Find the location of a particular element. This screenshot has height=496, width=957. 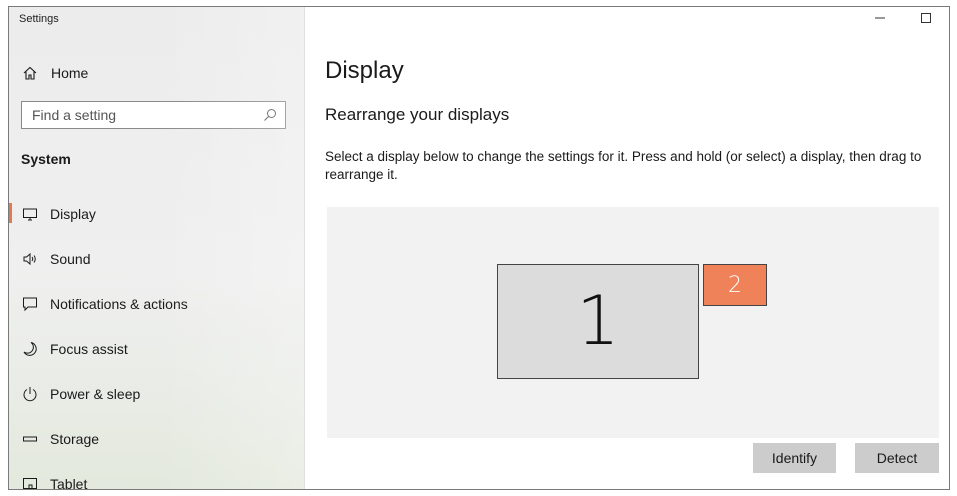

page-title: Display is located at coordinates (364, 70).